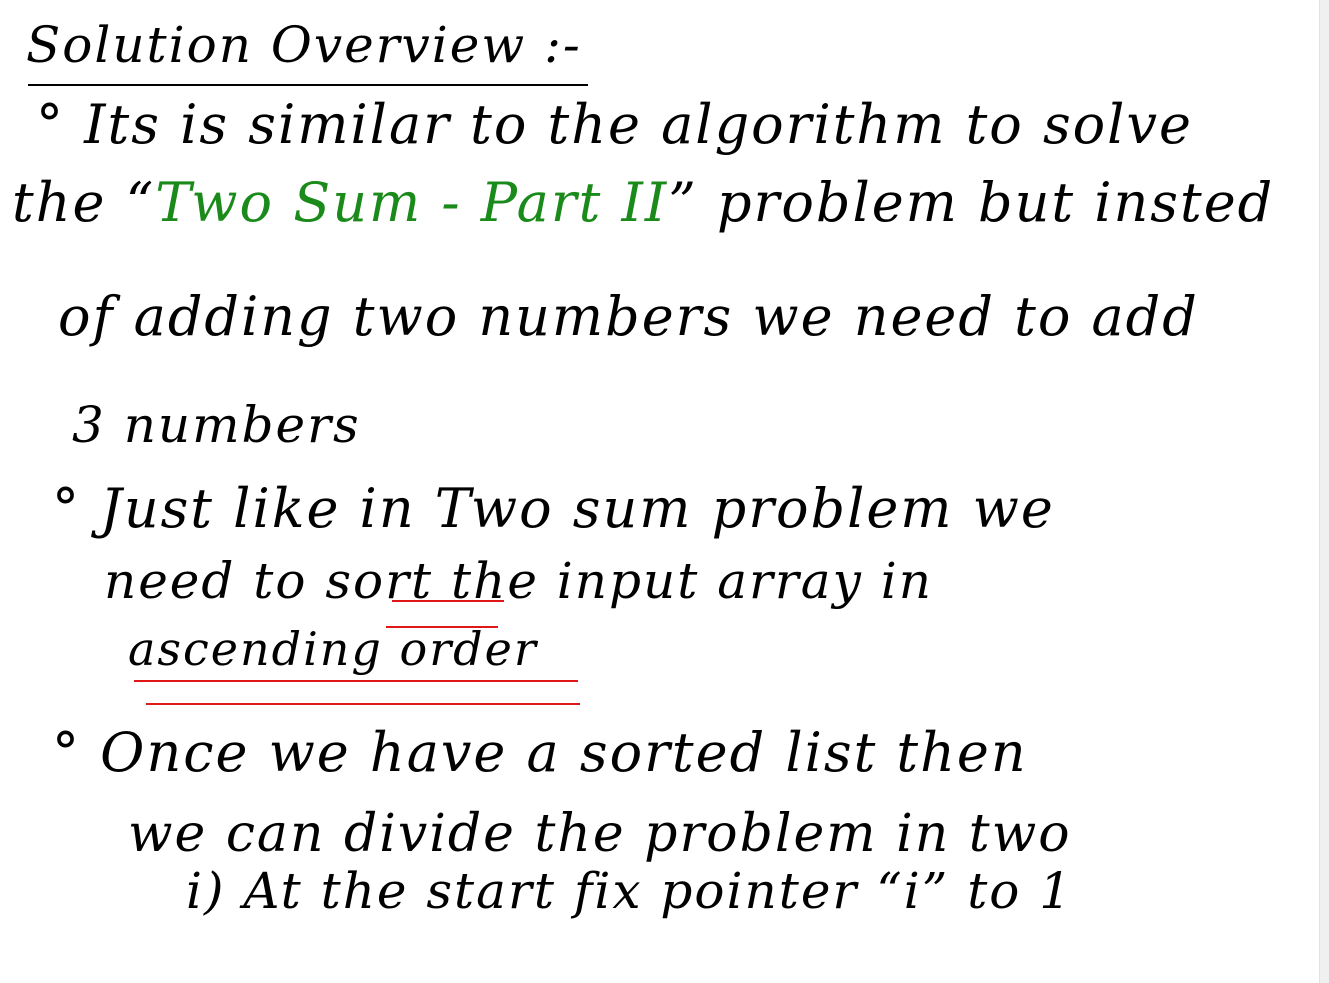 This screenshot has height=983, width=1329. What do you see at coordinates (628, 316) in the screenshot?
I see `note-line-3: of adding two numbers we need to add` at bounding box center [628, 316].